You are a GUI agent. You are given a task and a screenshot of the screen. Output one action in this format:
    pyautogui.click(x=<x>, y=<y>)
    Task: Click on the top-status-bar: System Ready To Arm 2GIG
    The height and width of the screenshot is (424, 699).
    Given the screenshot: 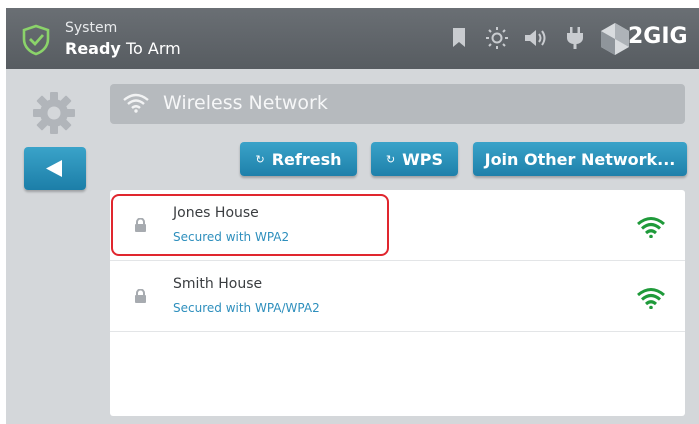 What is the action you would take?
    pyautogui.click(x=352, y=38)
    